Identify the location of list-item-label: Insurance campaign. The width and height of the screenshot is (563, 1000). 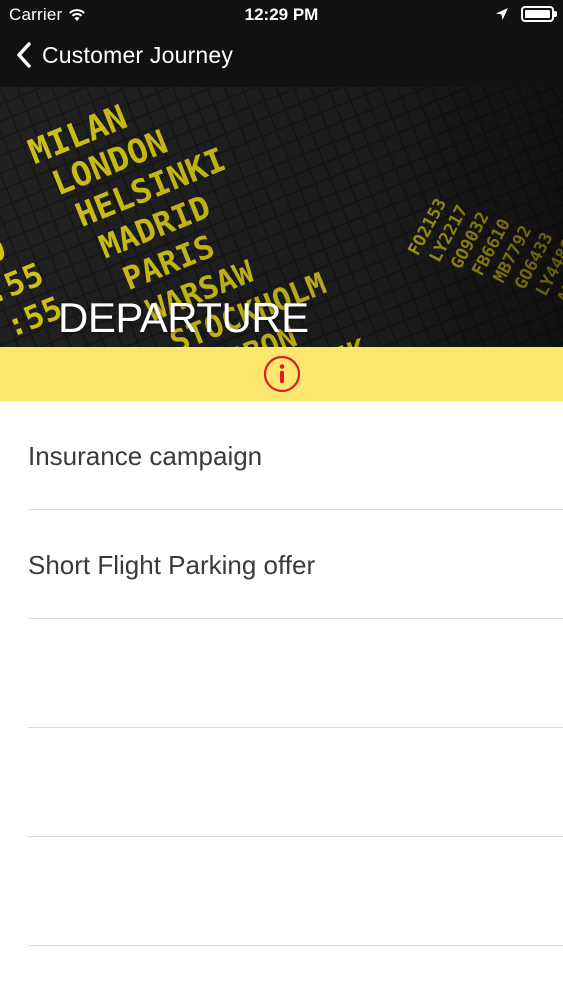
(145, 456).